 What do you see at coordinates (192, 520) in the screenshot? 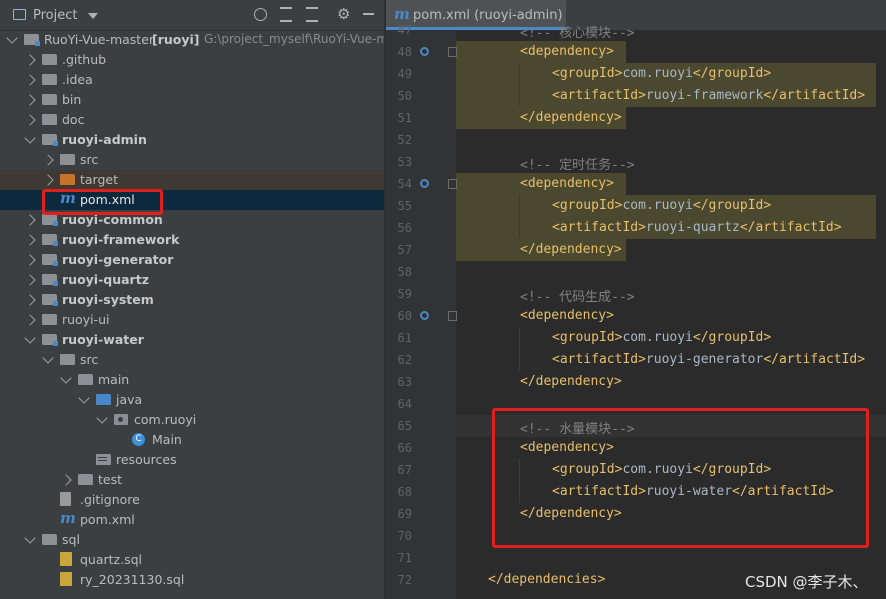
I see `tree-item: m pom.xml` at bounding box center [192, 520].